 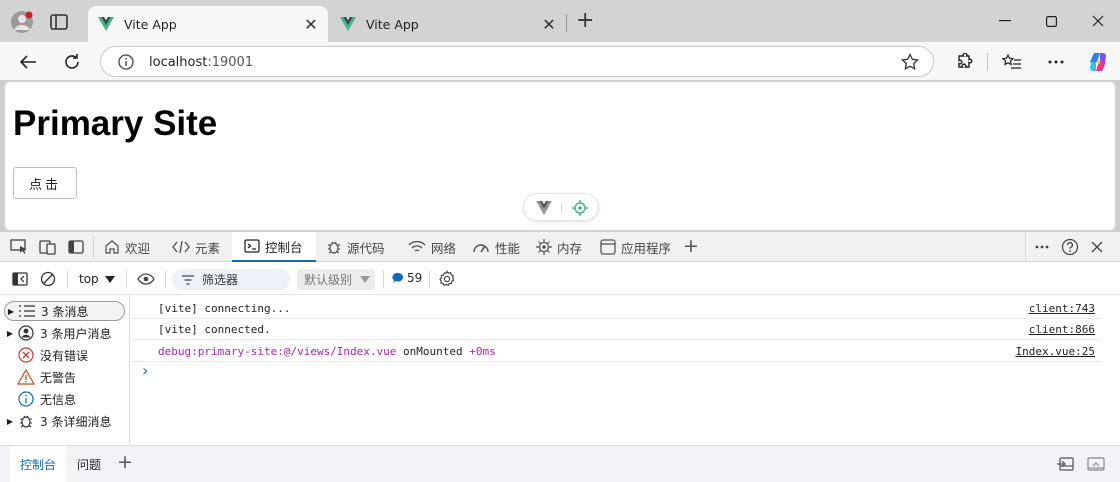 I want to click on favorites-list-icon, so click(x=1011, y=61).